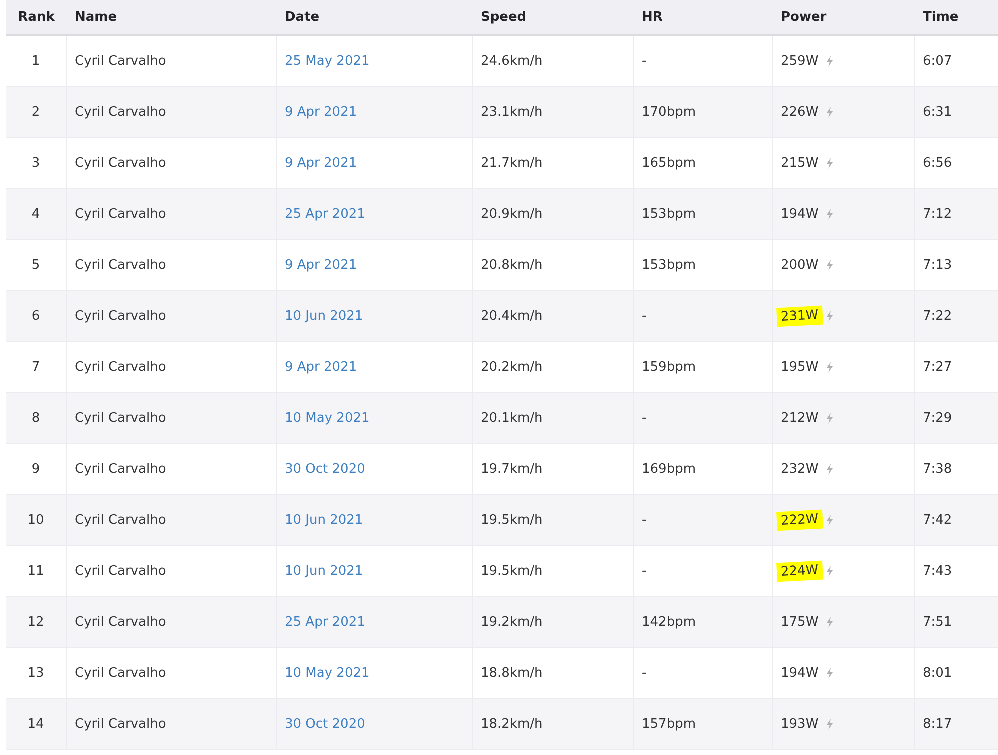 Image resolution: width=998 pixels, height=755 pixels. What do you see at coordinates (800, 725) in the screenshot?
I see `power-cell-text: 193W` at bounding box center [800, 725].